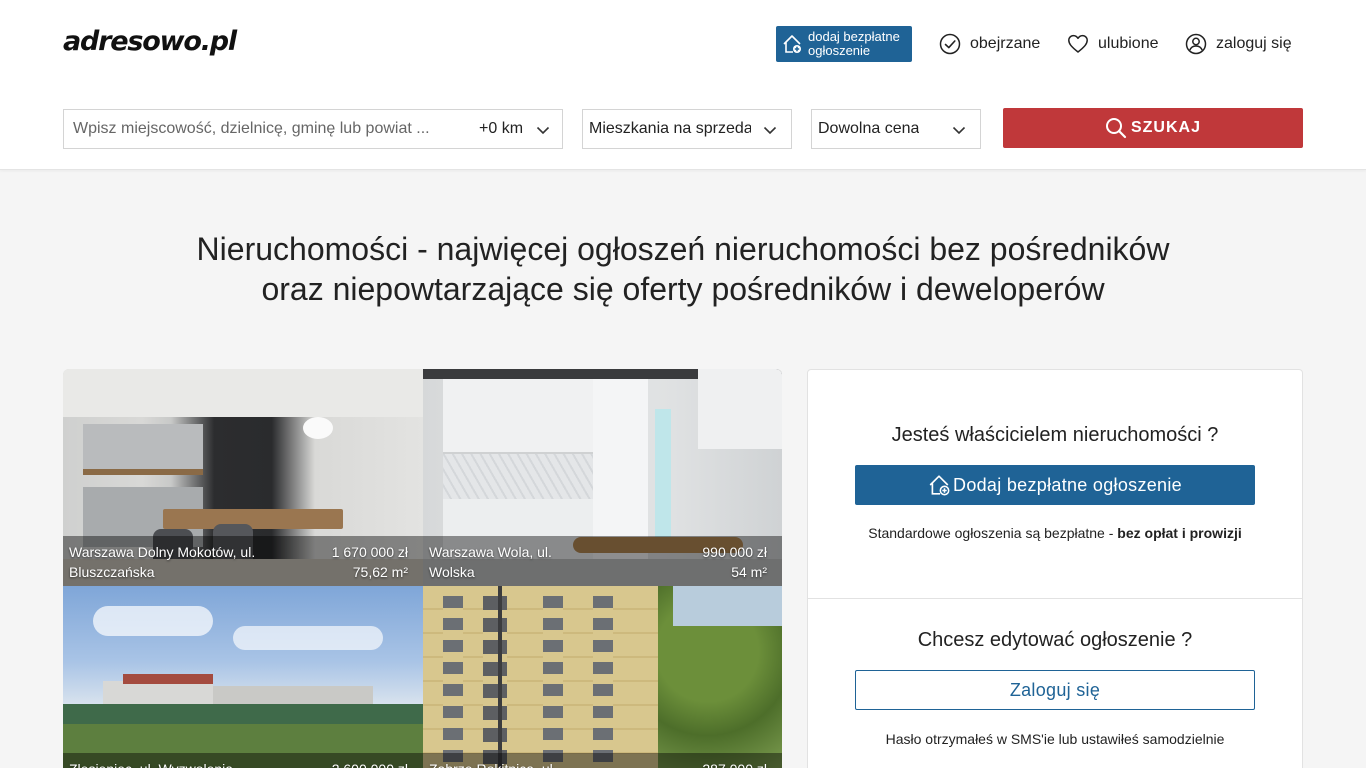 Image resolution: width=1366 pixels, height=768 pixels. I want to click on location-search: +0 km, so click(313, 129).